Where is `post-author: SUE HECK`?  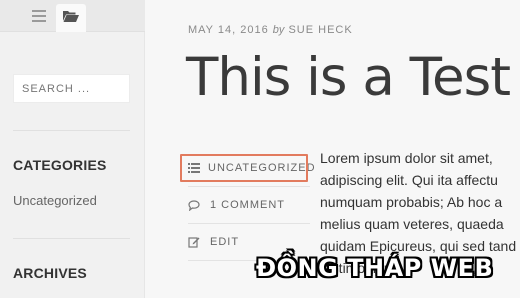
post-author: SUE HECK is located at coordinates (320, 30).